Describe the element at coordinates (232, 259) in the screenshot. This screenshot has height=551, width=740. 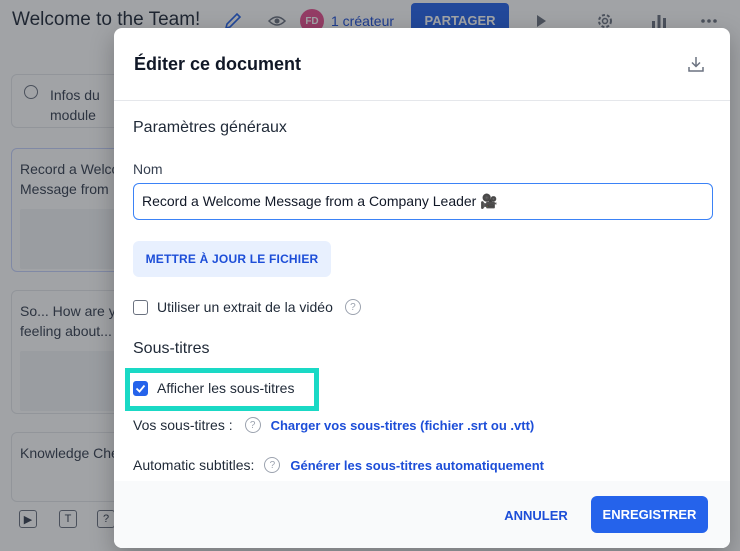
I see `update-file-button: METTRE À JOUR LE FICHIER` at that location.